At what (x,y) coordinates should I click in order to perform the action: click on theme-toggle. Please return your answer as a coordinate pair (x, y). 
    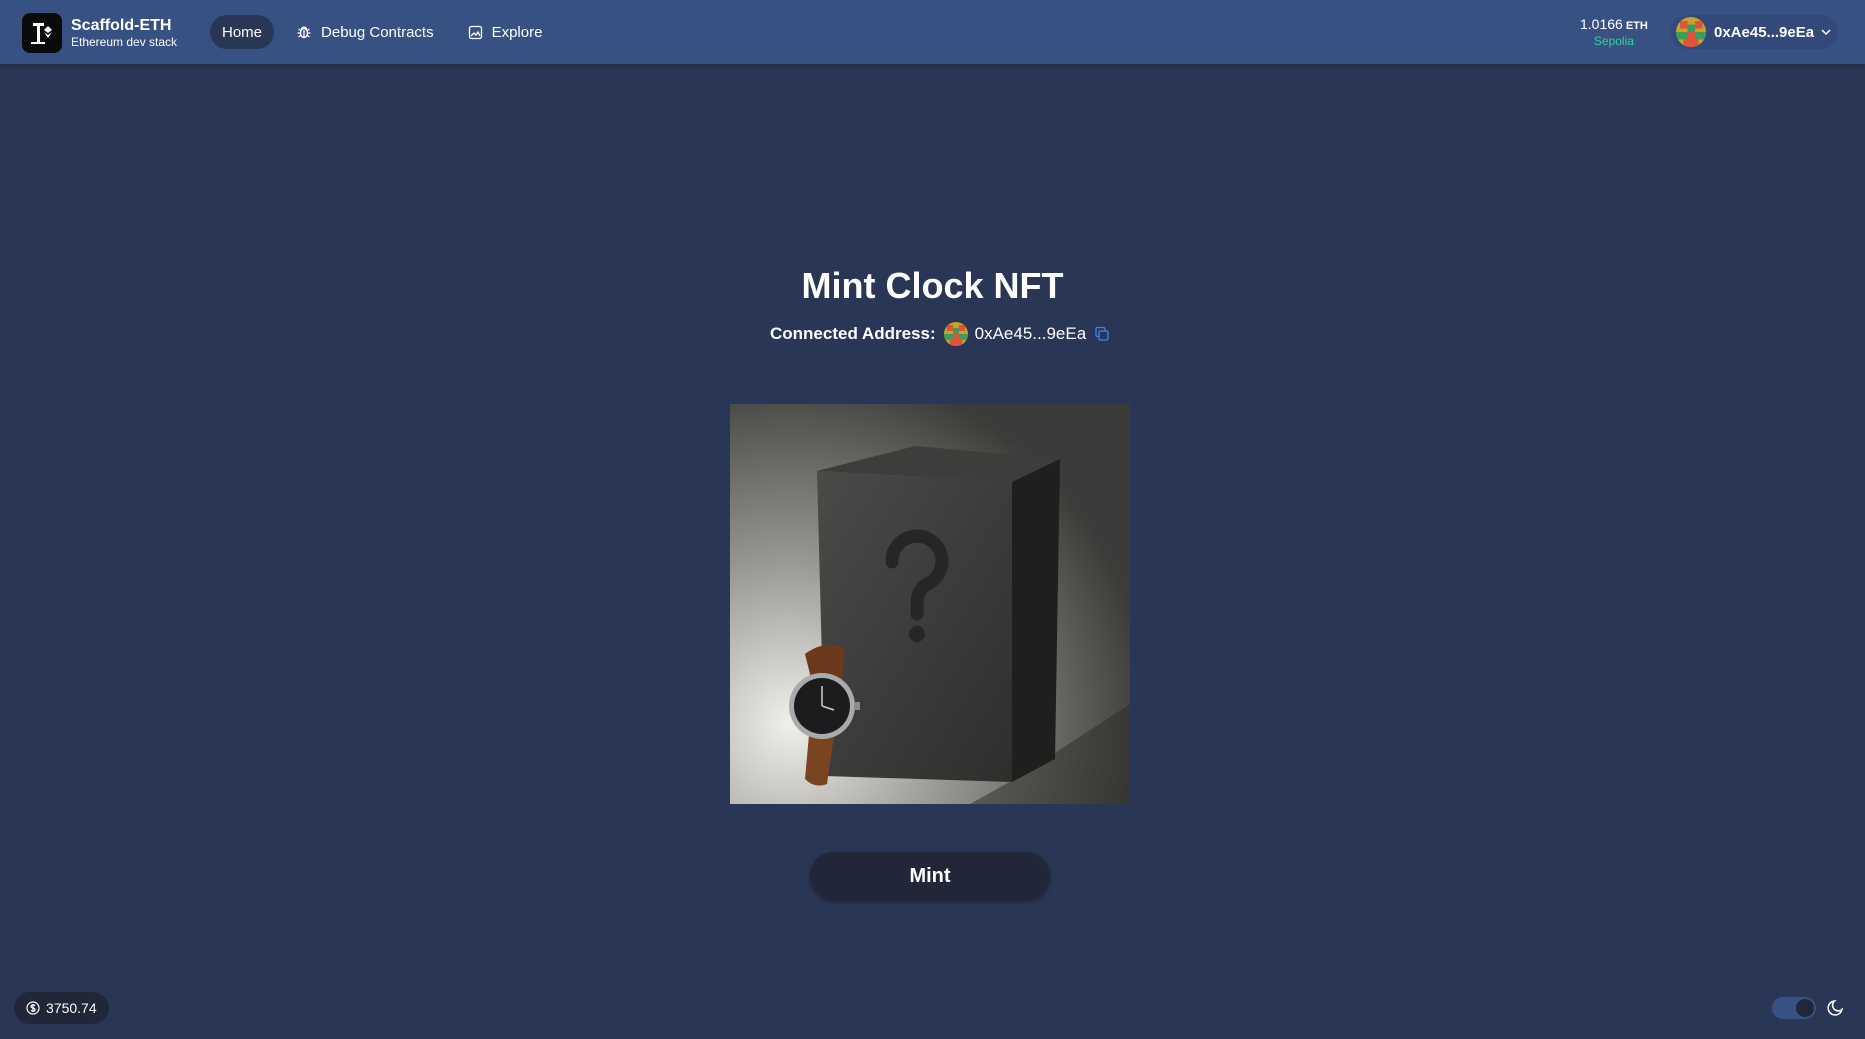
    Looking at the image, I should click on (1794, 1008).